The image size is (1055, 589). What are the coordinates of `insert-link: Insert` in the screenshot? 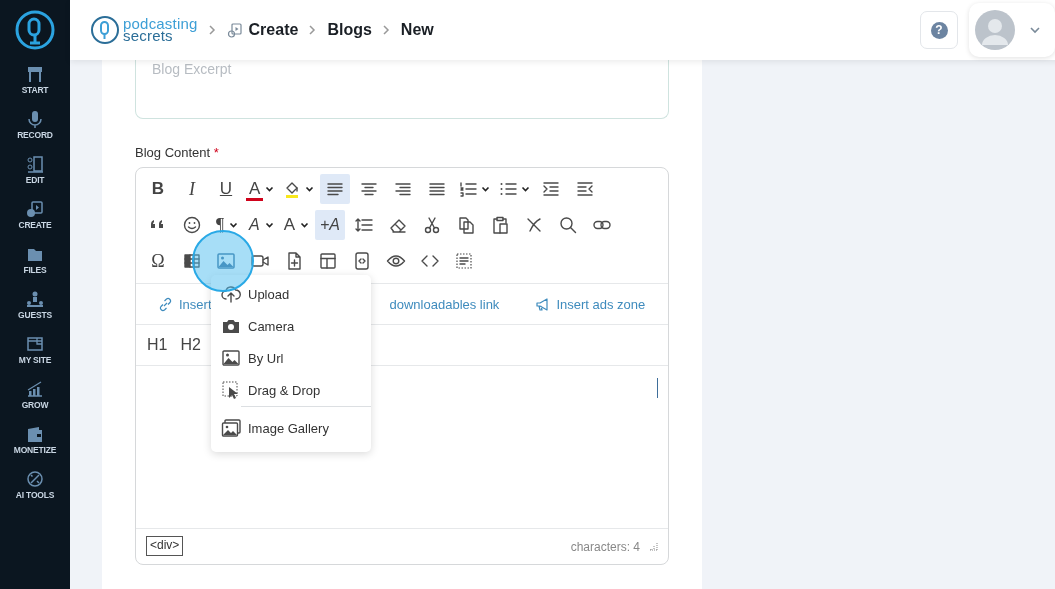 It's located at (185, 304).